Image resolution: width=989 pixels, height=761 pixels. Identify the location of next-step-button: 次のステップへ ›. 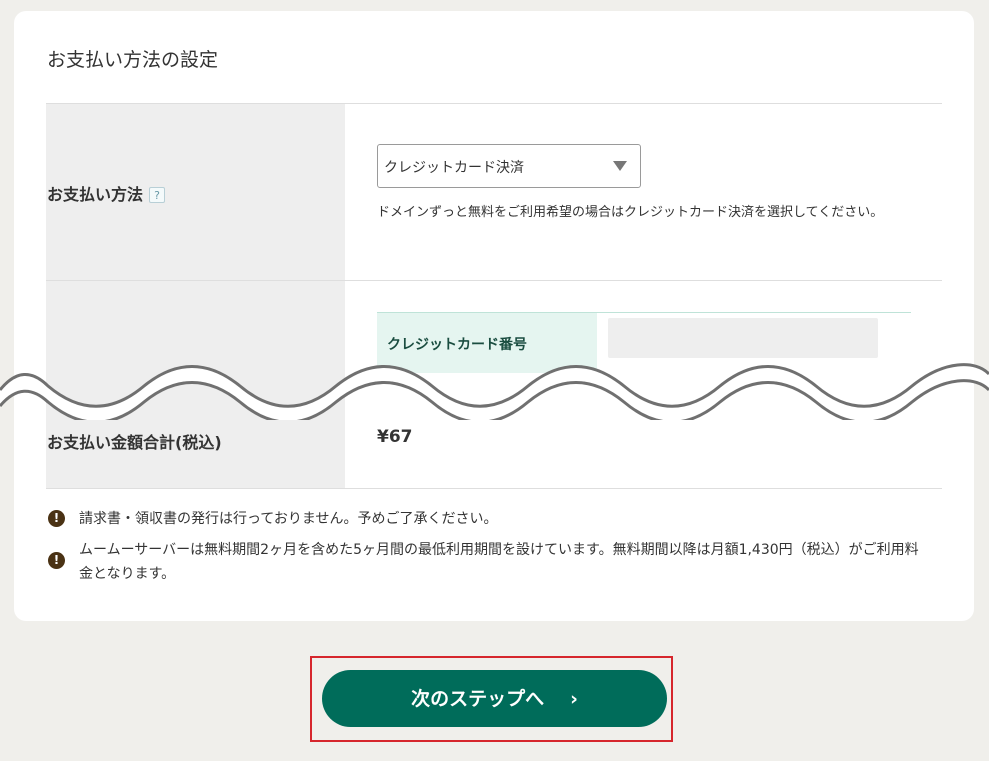
(494, 698).